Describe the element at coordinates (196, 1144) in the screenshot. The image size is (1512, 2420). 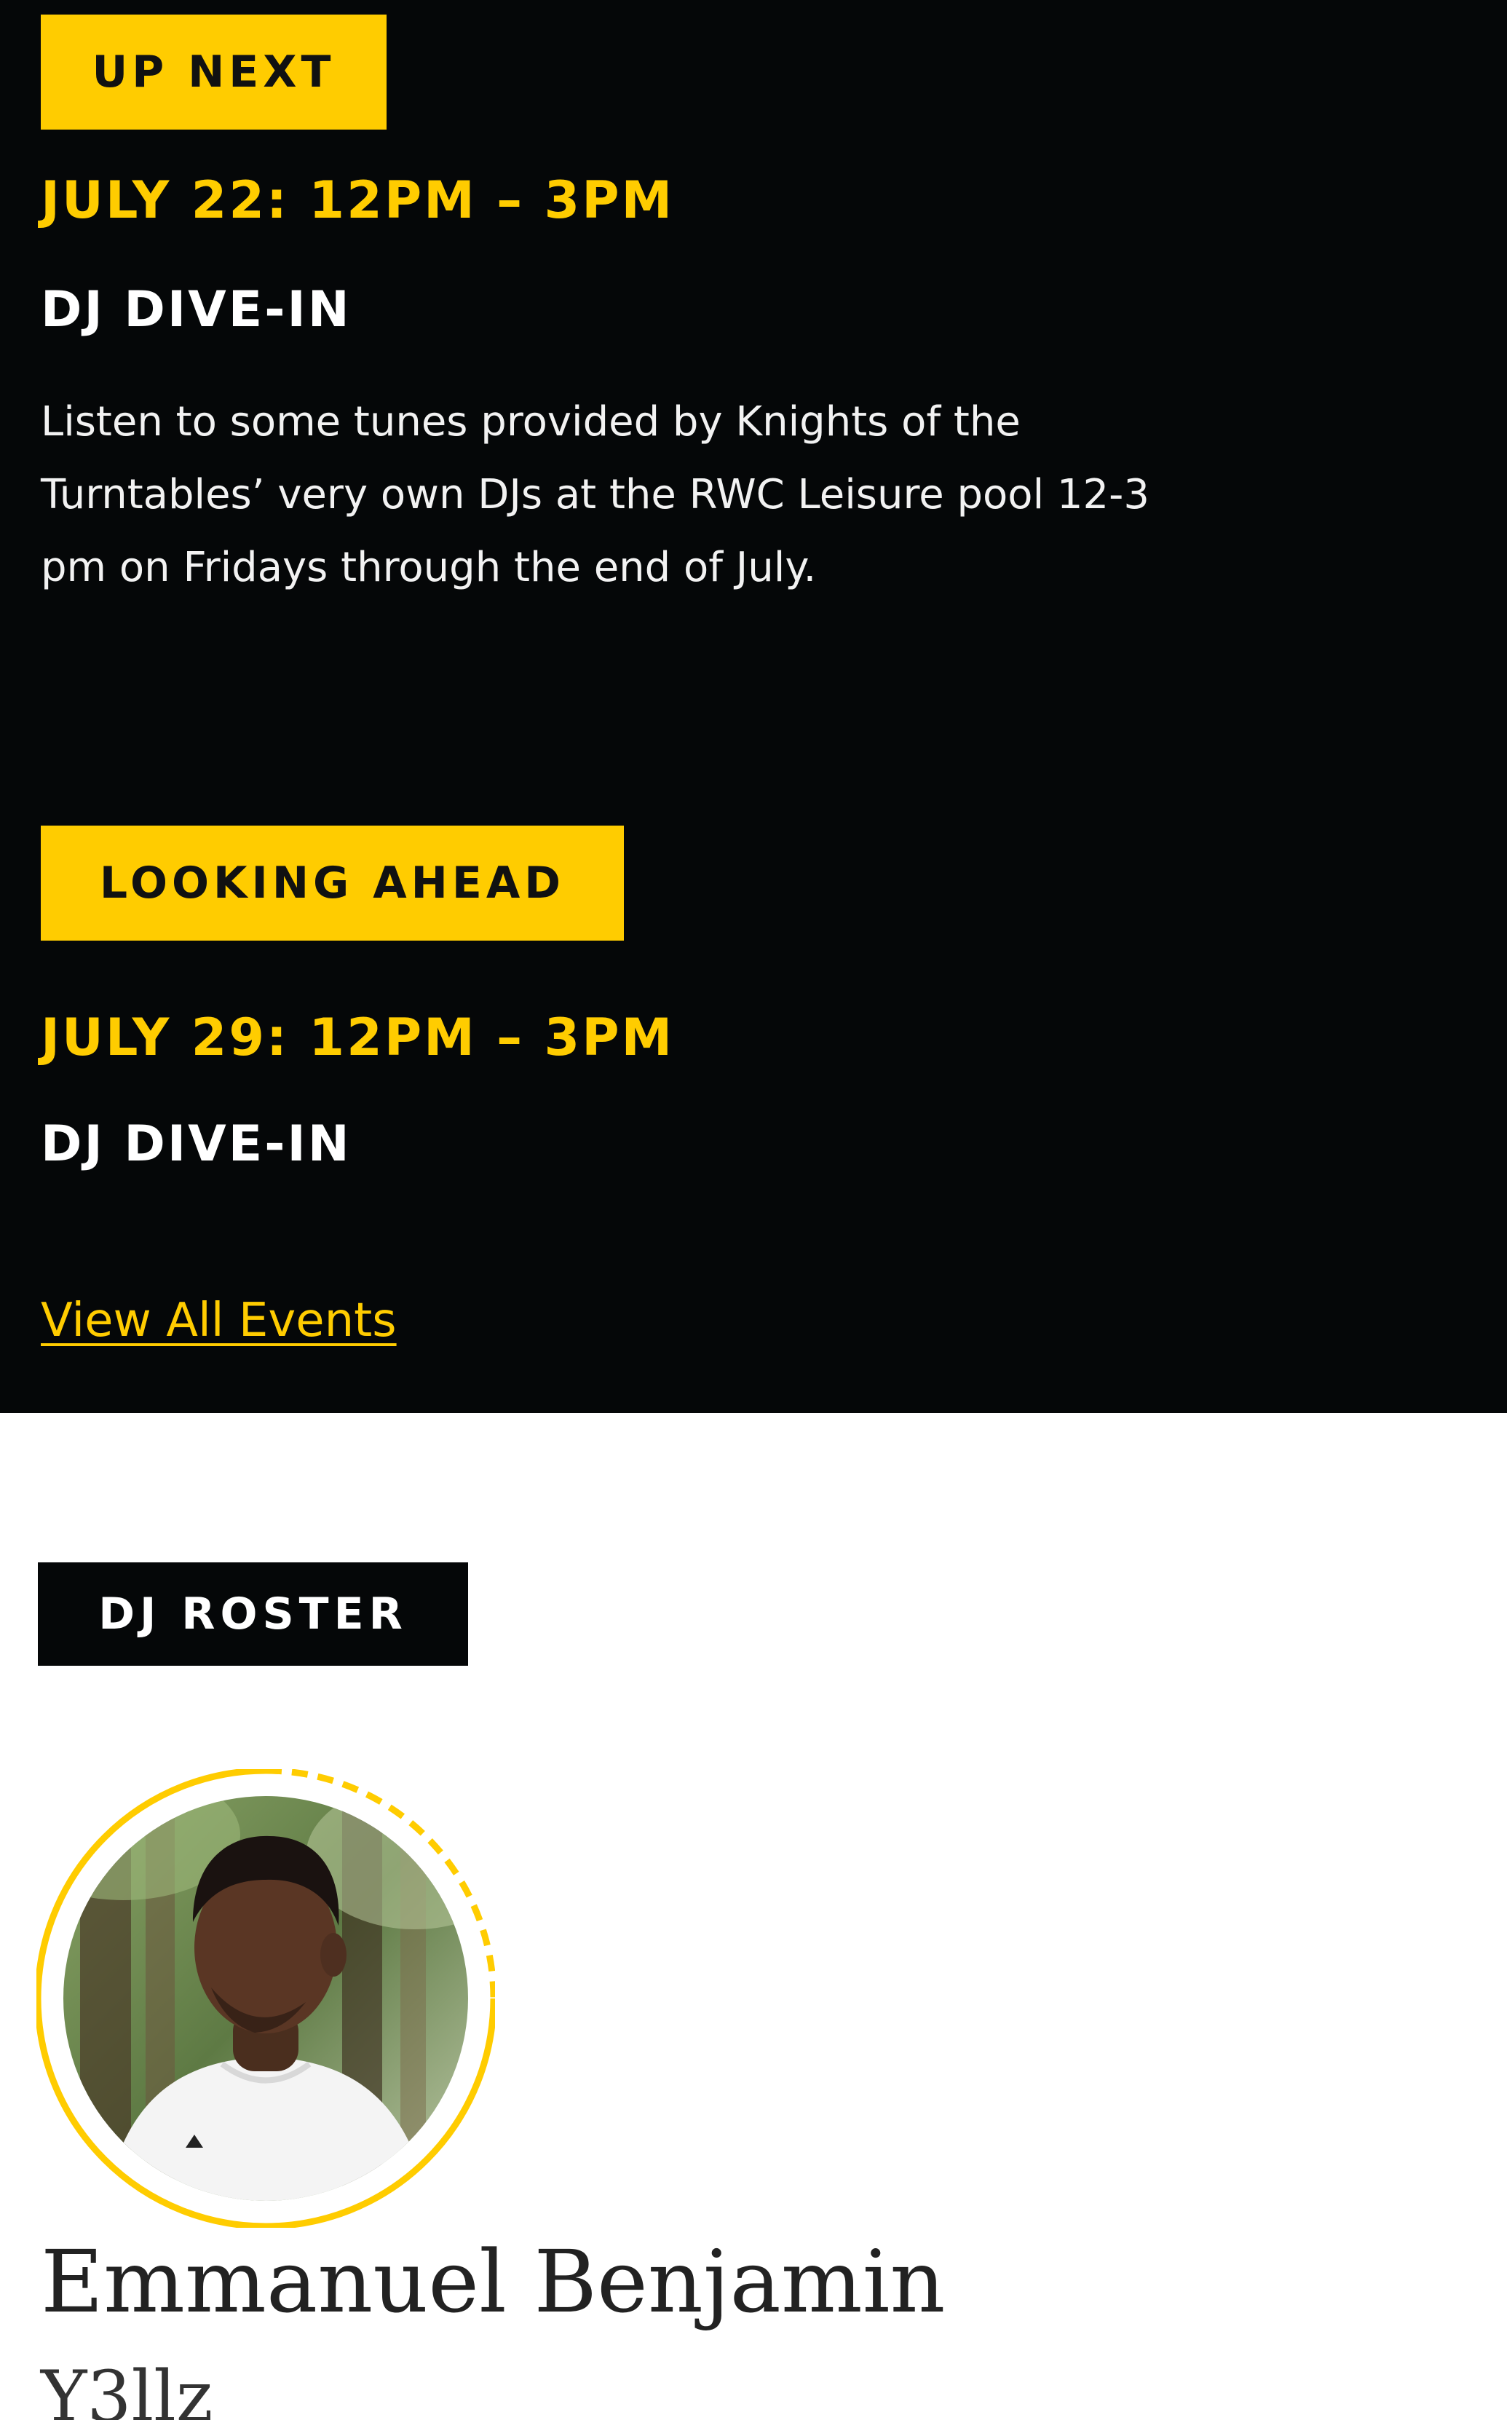
I see `looking-ahead-title: DJ DIVE-IN` at that location.